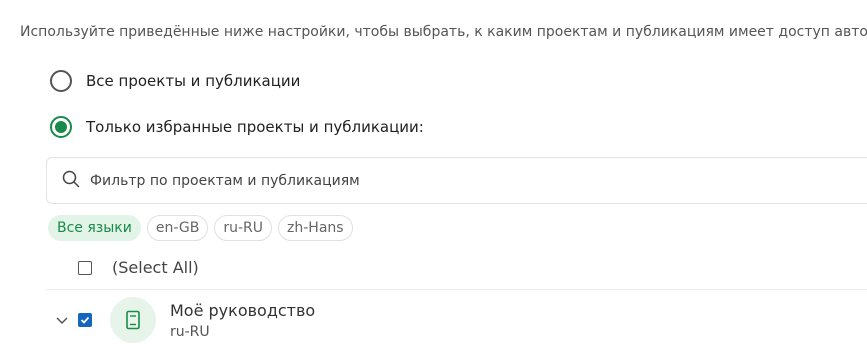 The height and width of the screenshot is (355, 867). Describe the element at coordinates (243, 310) in the screenshot. I see `project-title: Моё руководство` at that location.